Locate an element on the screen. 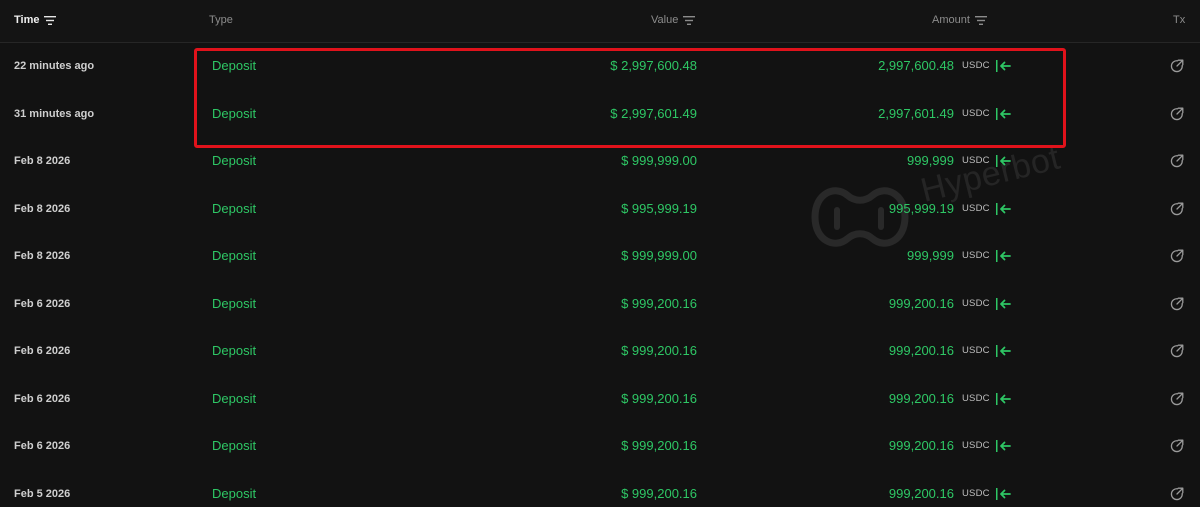 The image size is (1200, 507). row-amount: 2,997,600.48 is located at coordinates (916, 65).